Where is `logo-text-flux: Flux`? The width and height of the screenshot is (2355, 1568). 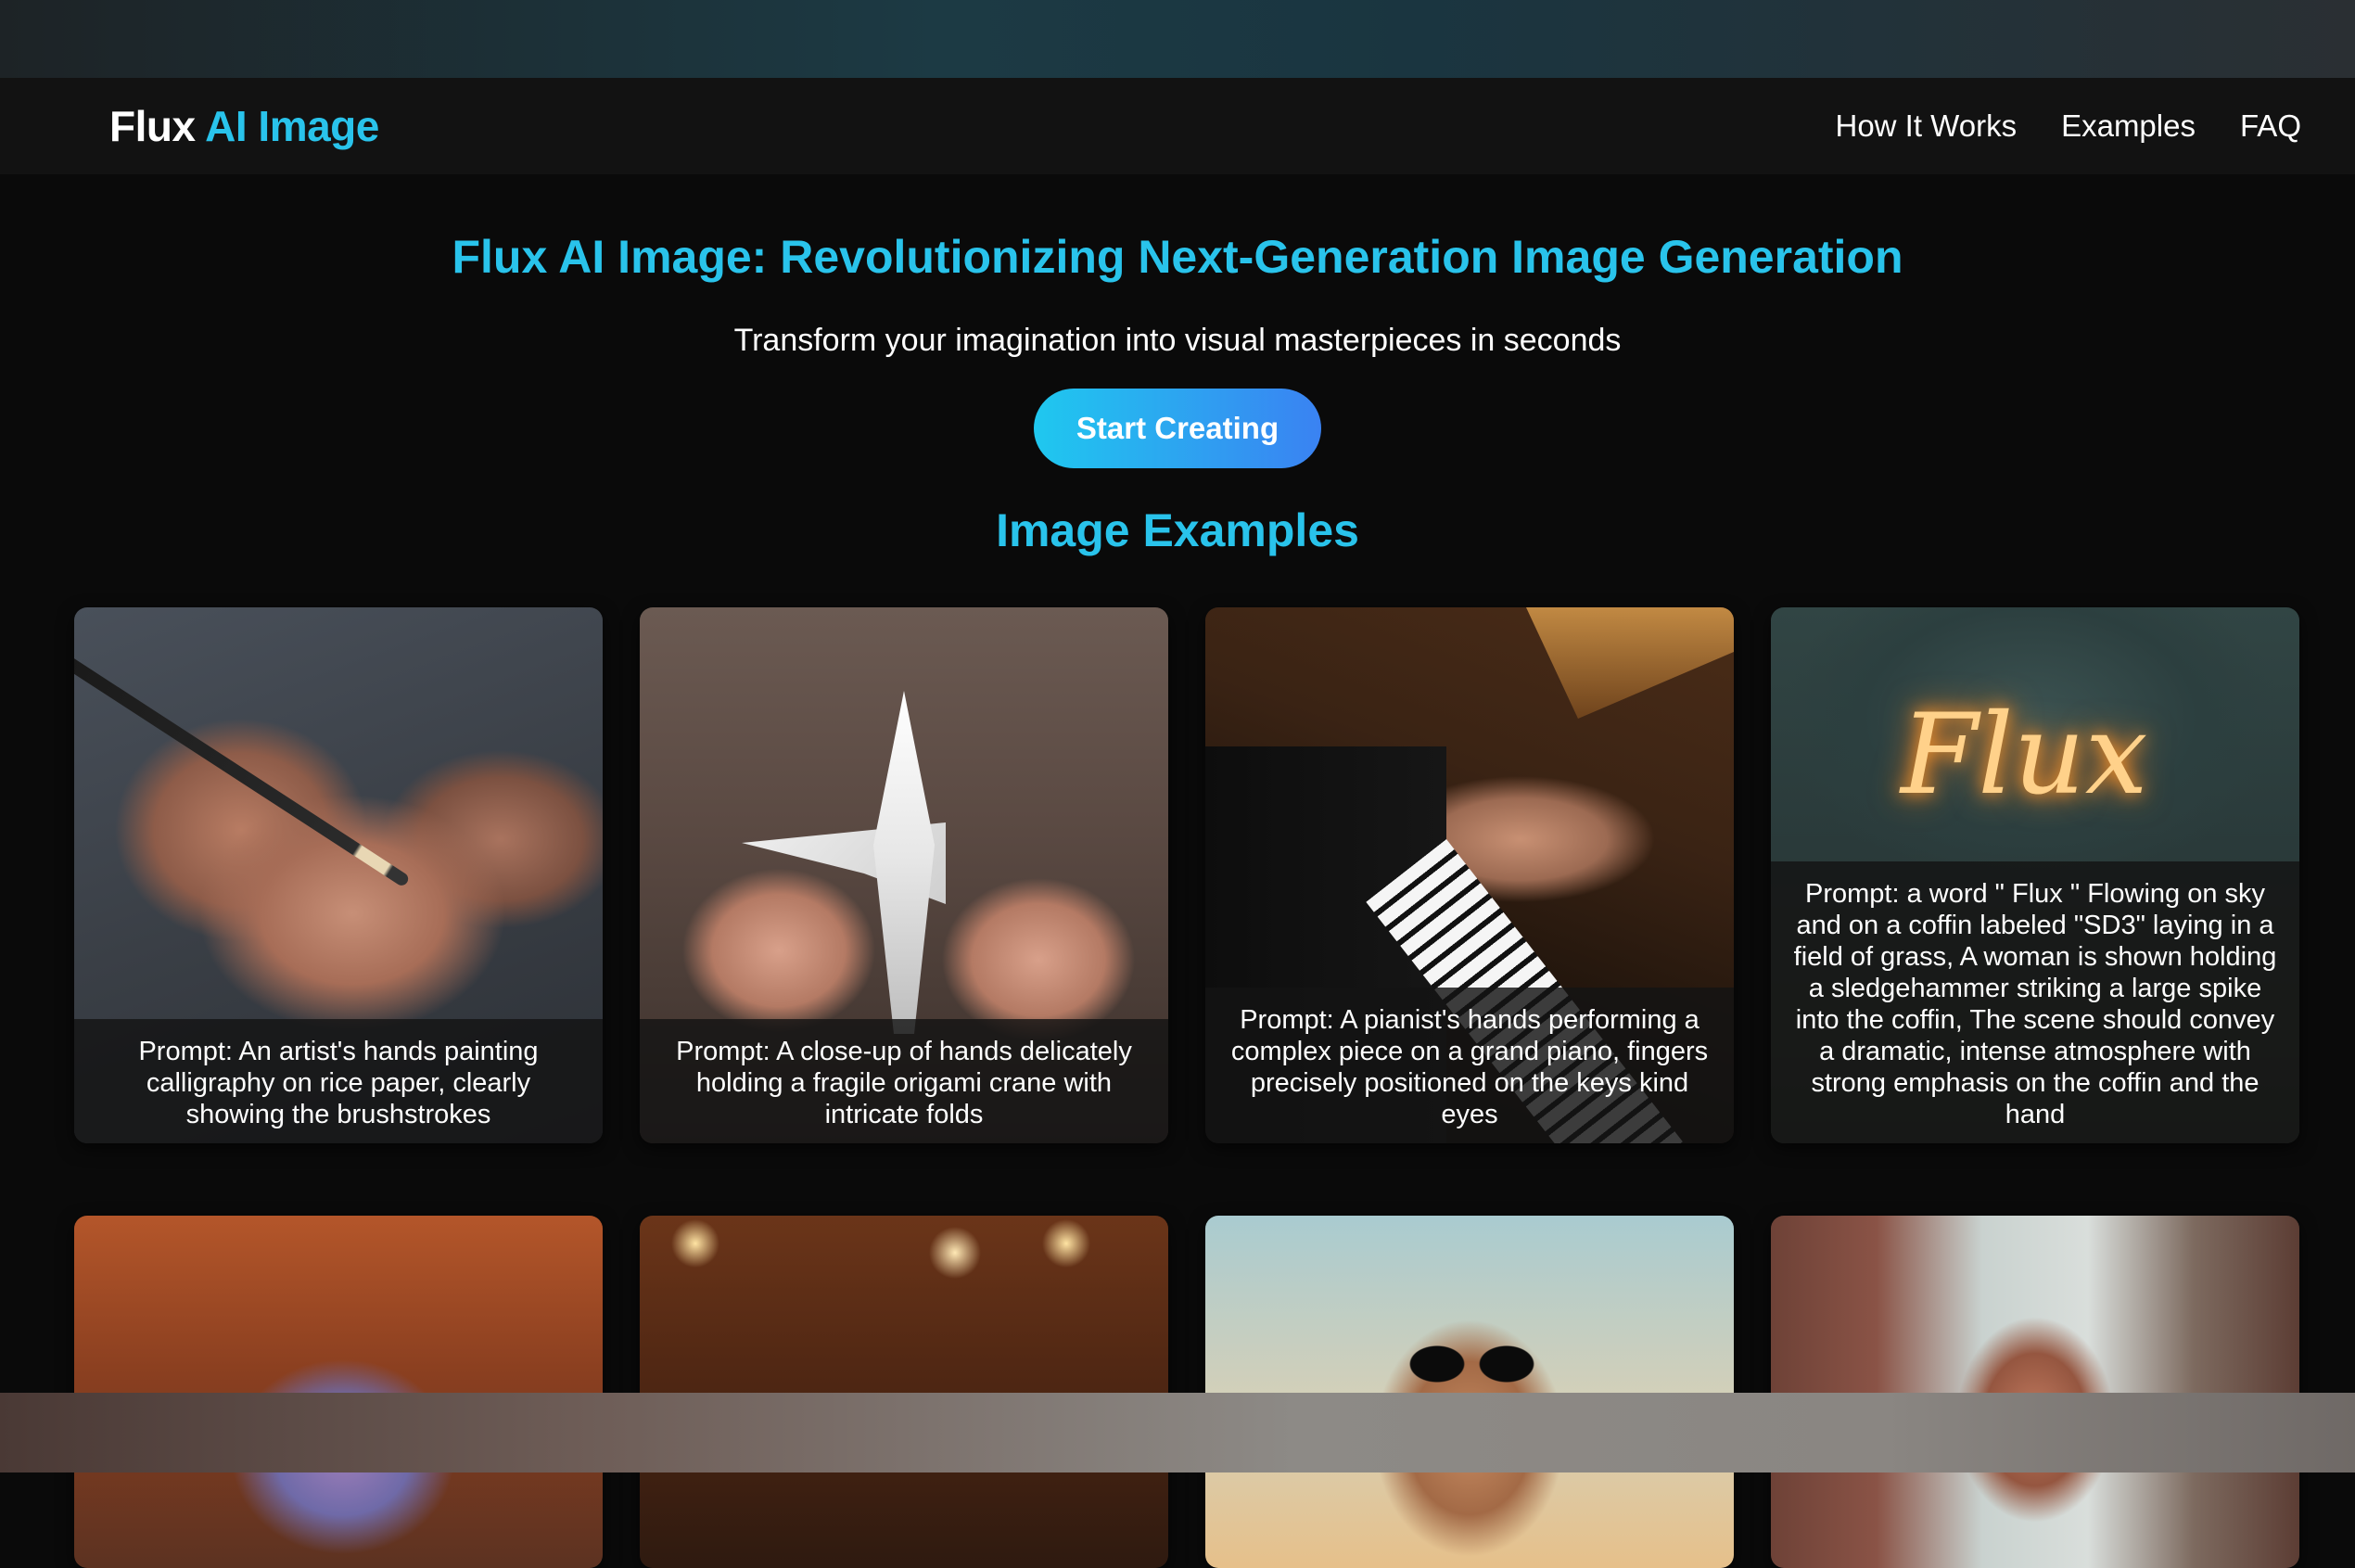 logo-text-flux: Flux is located at coordinates (152, 126).